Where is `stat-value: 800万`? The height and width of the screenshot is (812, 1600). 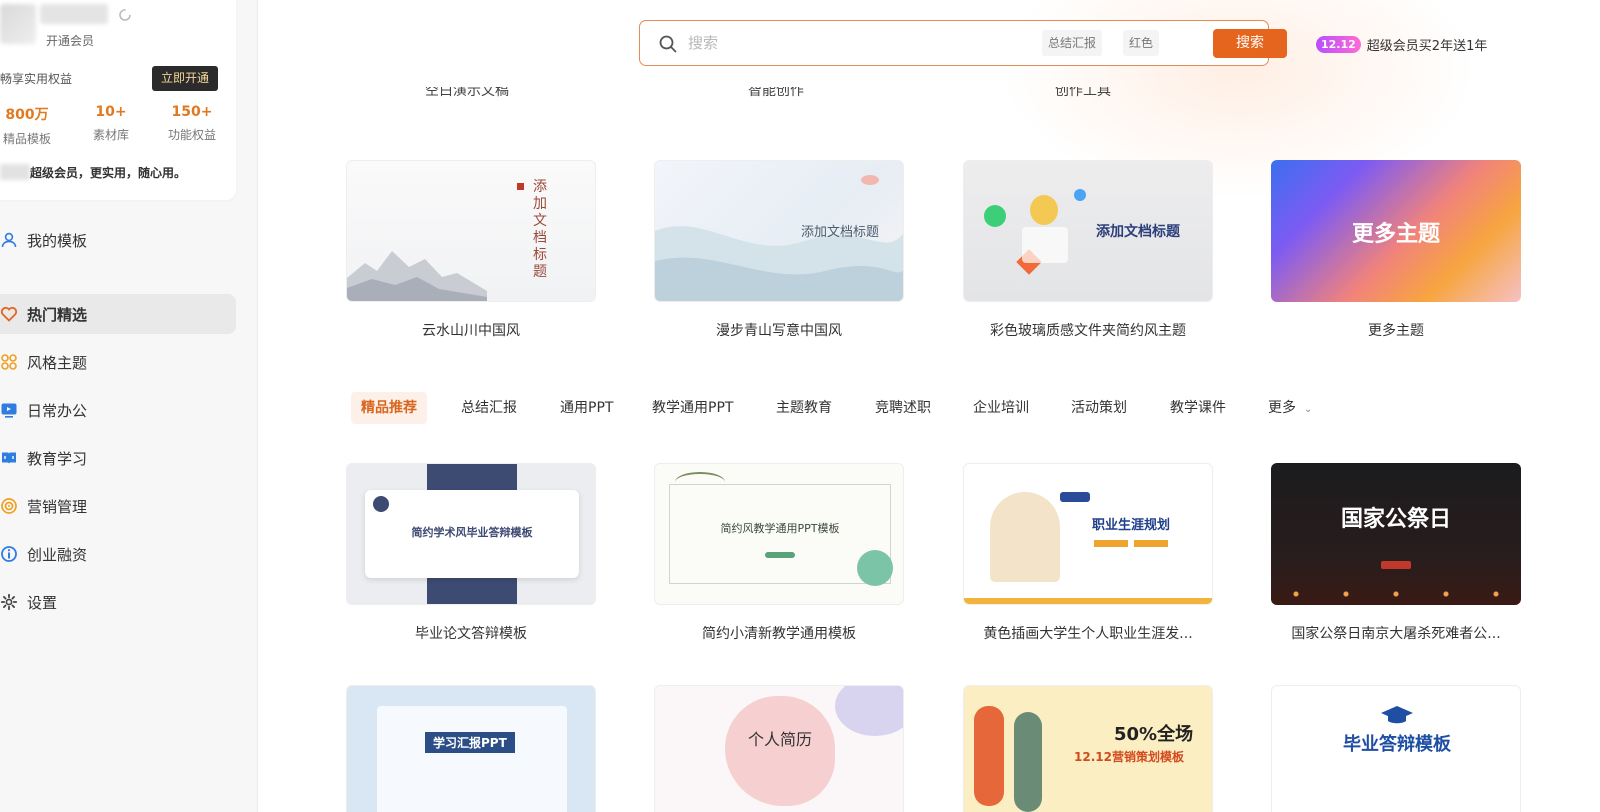 stat-value: 800万 is located at coordinates (27, 115).